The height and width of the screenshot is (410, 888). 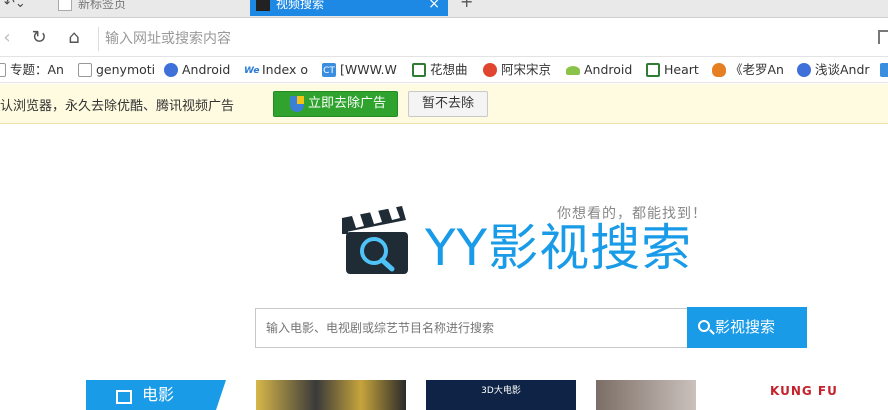 What do you see at coordinates (478, 39) in the screenshot?
I see `address-input: 输入网址或搜索内容` at bounding box center [478, 39].